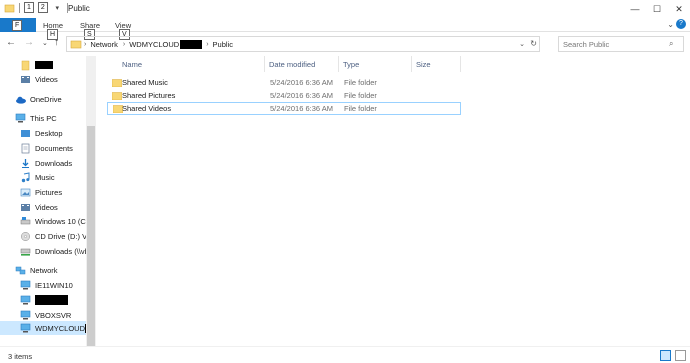  Describe the element at coordinates (132, 64) in the screenshot. I see `column-header-name: Name` at that location.